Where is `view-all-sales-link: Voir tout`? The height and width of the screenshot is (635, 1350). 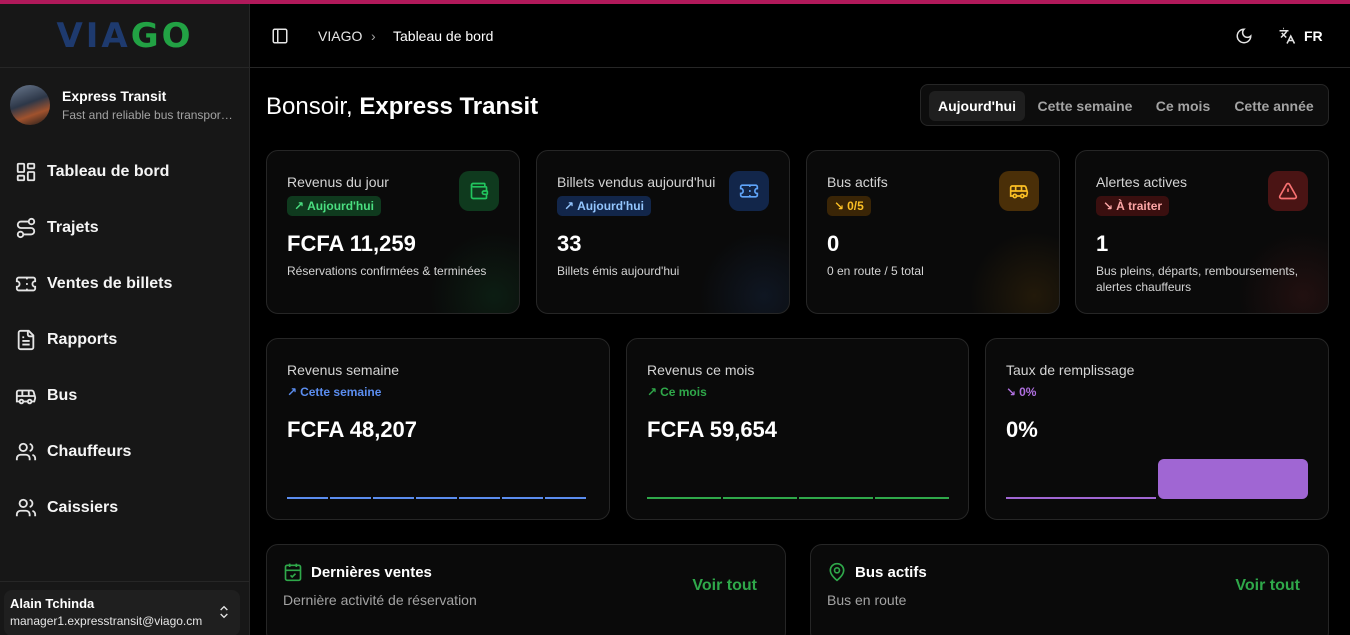
view-all-sales-link: Voir tout is located at coordinates (724, 586).